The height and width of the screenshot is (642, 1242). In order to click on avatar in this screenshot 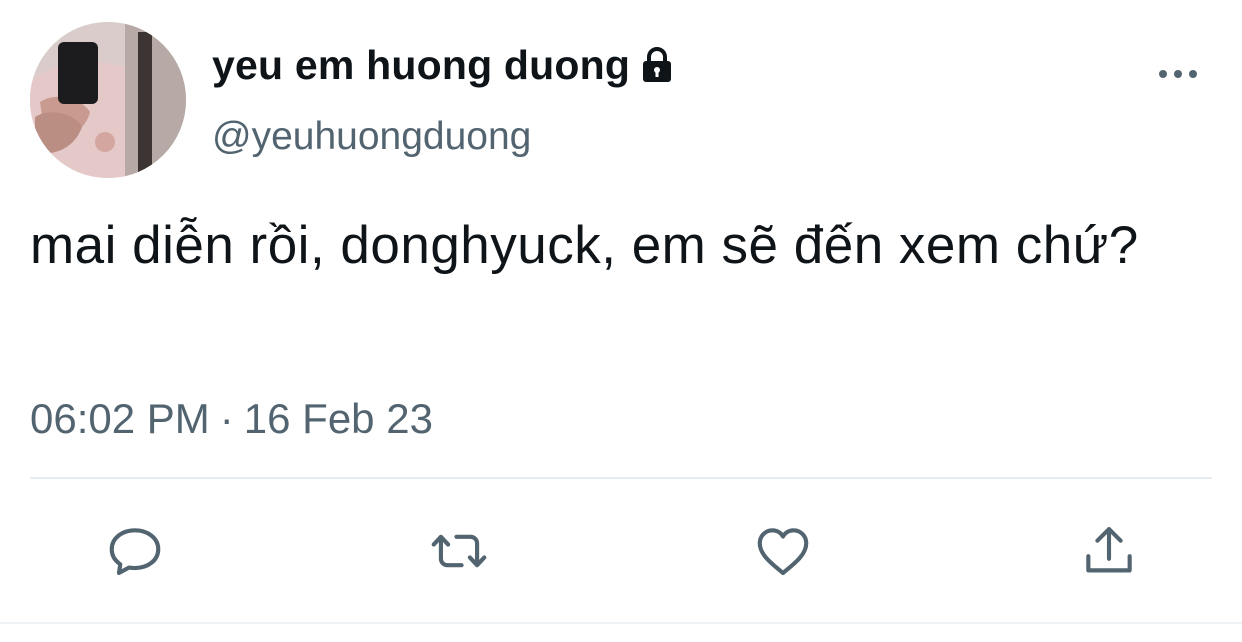, I will do `click(108, 100)`.